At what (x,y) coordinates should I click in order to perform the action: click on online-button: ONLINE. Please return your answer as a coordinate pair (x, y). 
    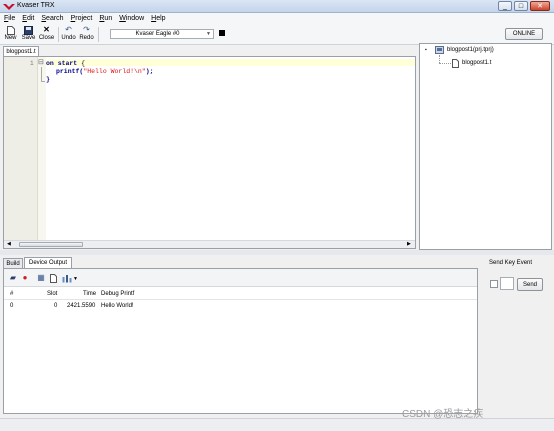
    Looking at the image, I should click on (524, 34).